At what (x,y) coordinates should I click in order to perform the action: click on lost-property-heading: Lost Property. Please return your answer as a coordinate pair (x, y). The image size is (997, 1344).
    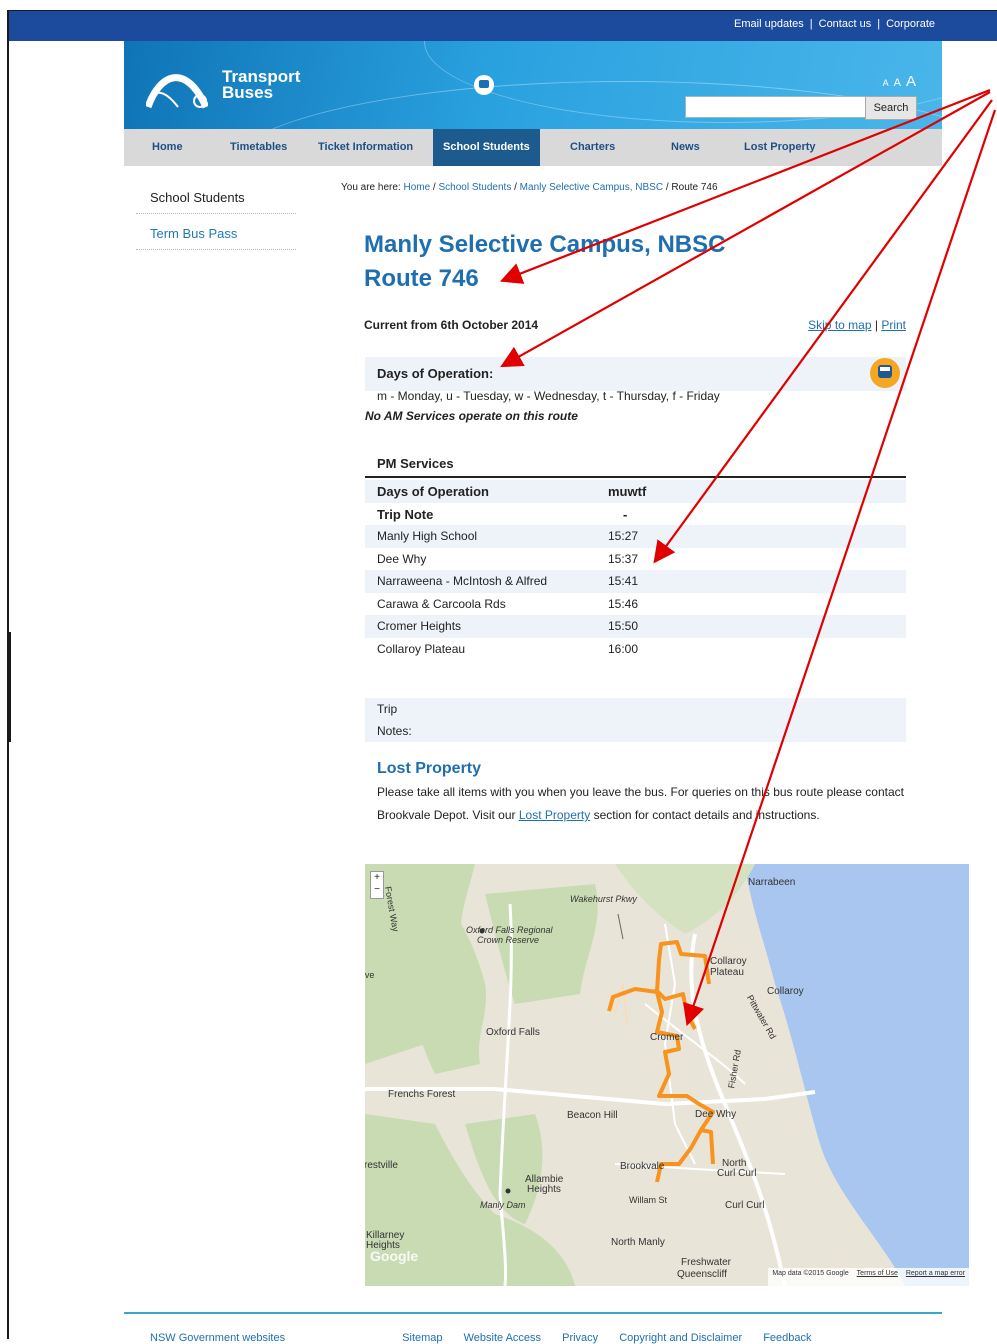
    Looking at the image, I should click on (429, 768).